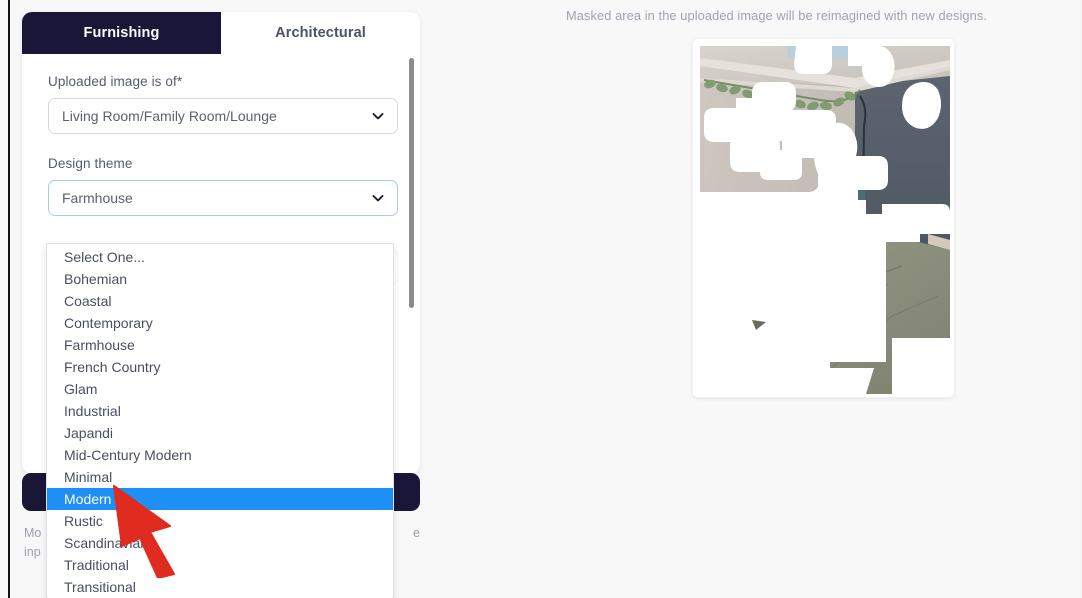  I want to click on tab-architectural-label: Architectural, so click(320, 33).